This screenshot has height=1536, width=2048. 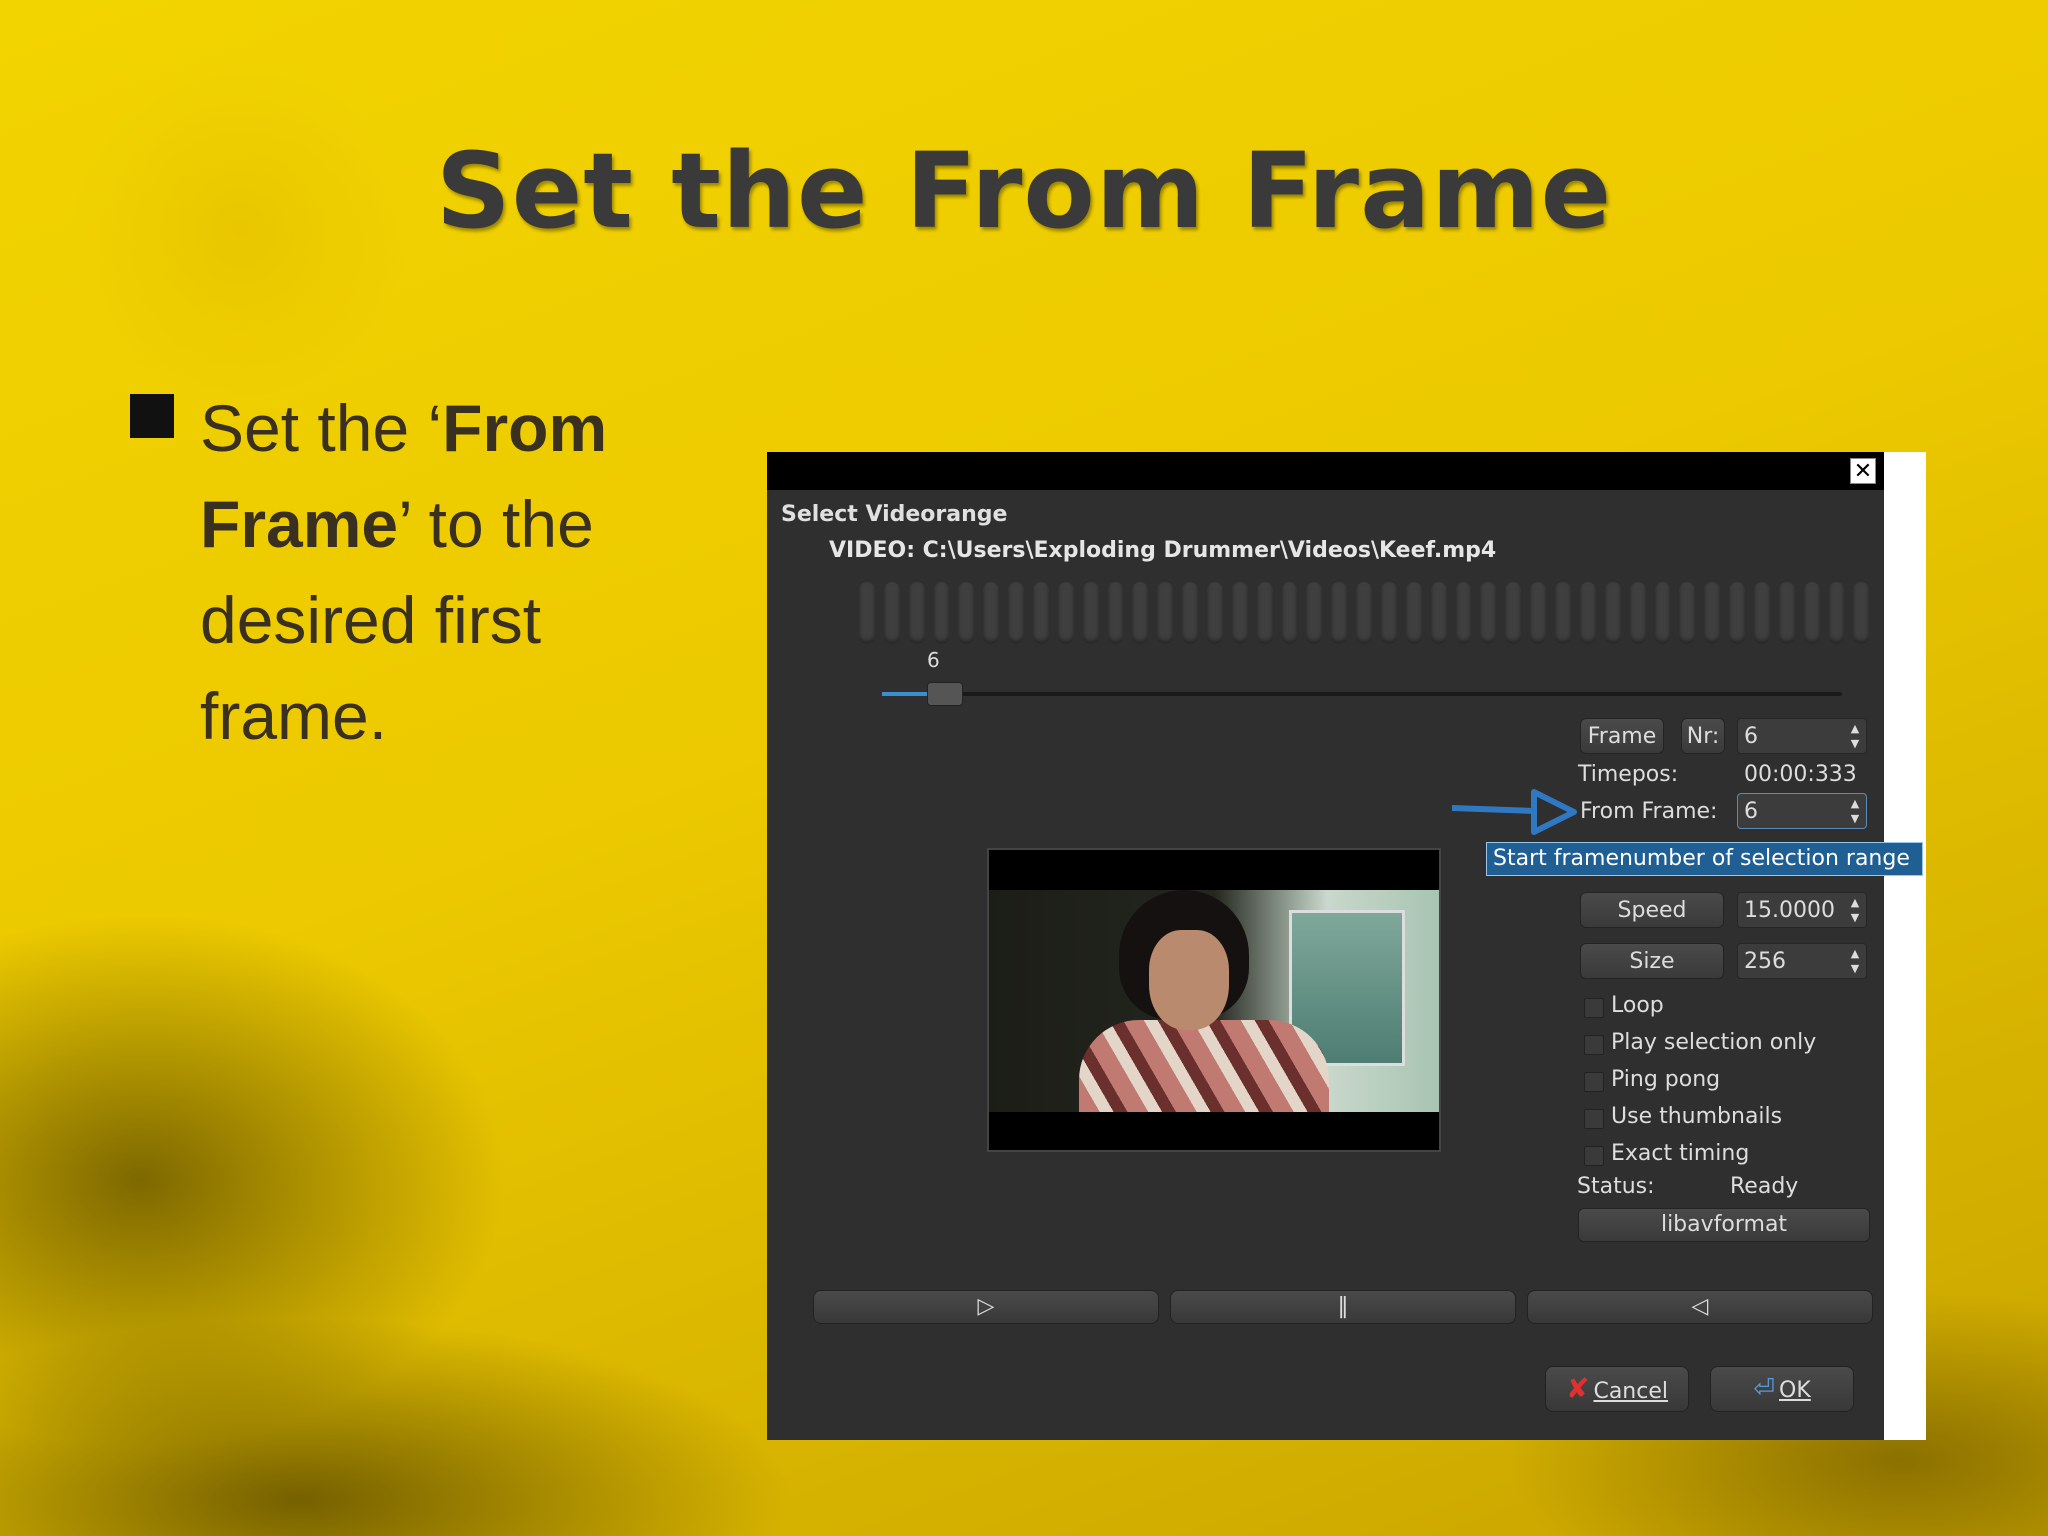 I want to click on size-button: Size, so click(x=1652, y=961).